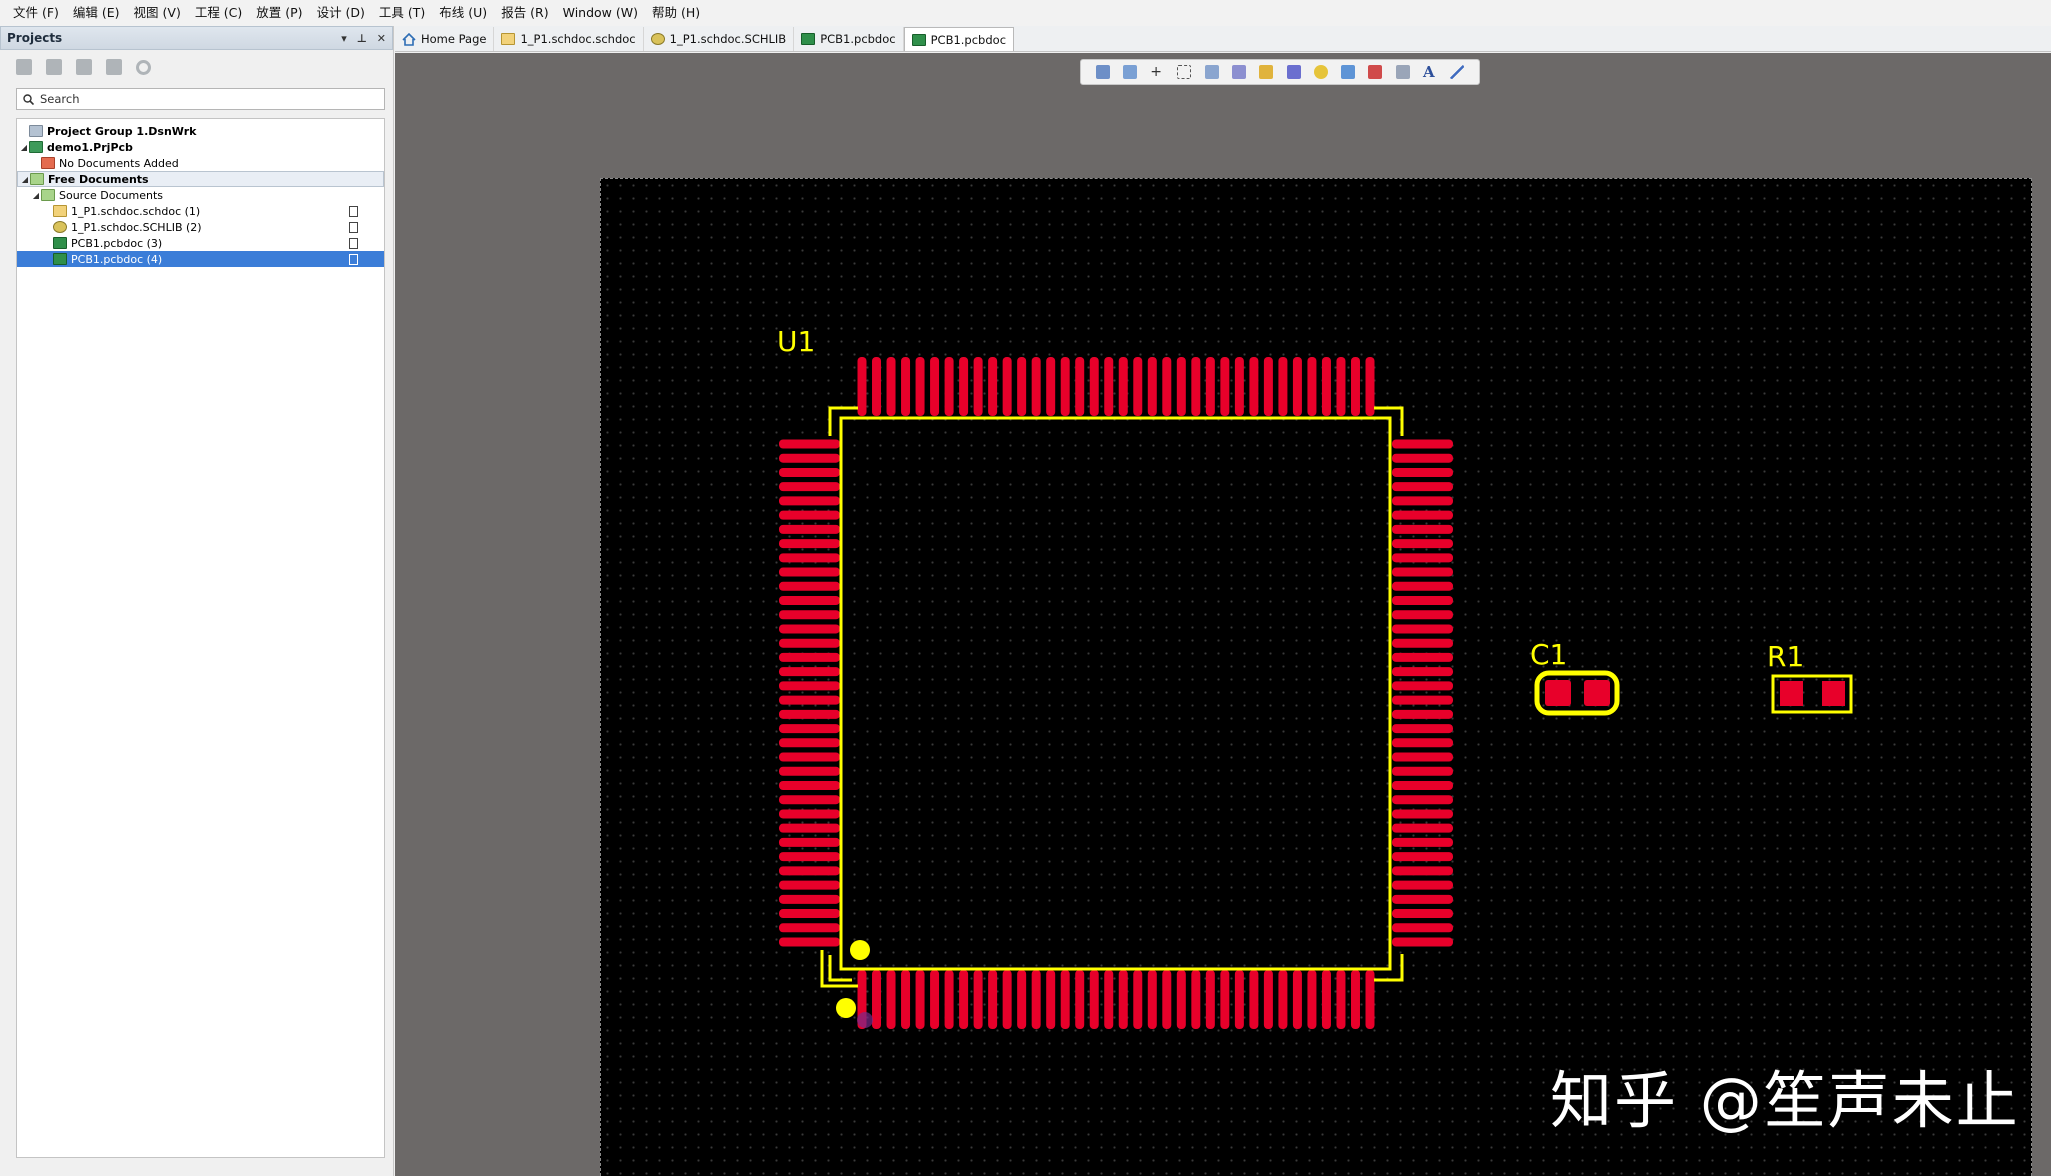 This screenshot has height=1176, width=2051. Describe the element at coordinates (1548, 654) in the screenshot. I see `designator-c1: C1` at that location.